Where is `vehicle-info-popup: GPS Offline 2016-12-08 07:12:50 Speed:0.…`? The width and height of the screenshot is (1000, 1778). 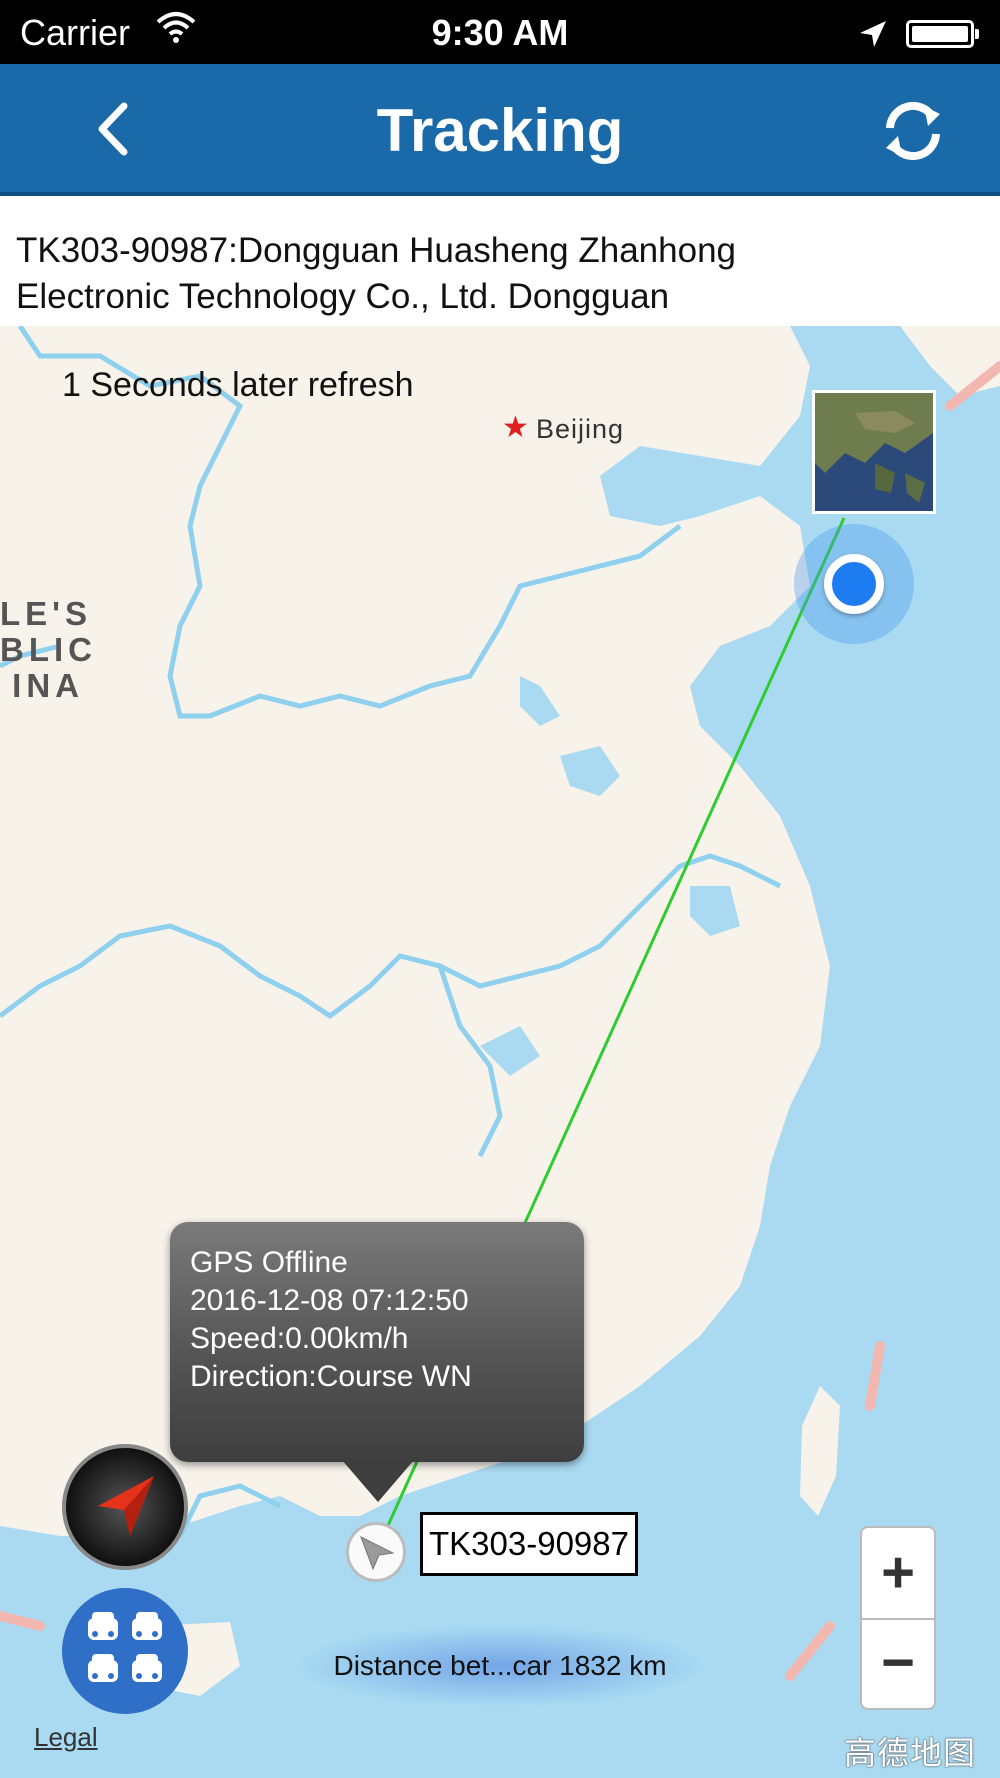 vehicle-info-popup: GPS Offline 2016-12-08 07:12:50 Speed:0.… is located at coordinates (377, 1342).